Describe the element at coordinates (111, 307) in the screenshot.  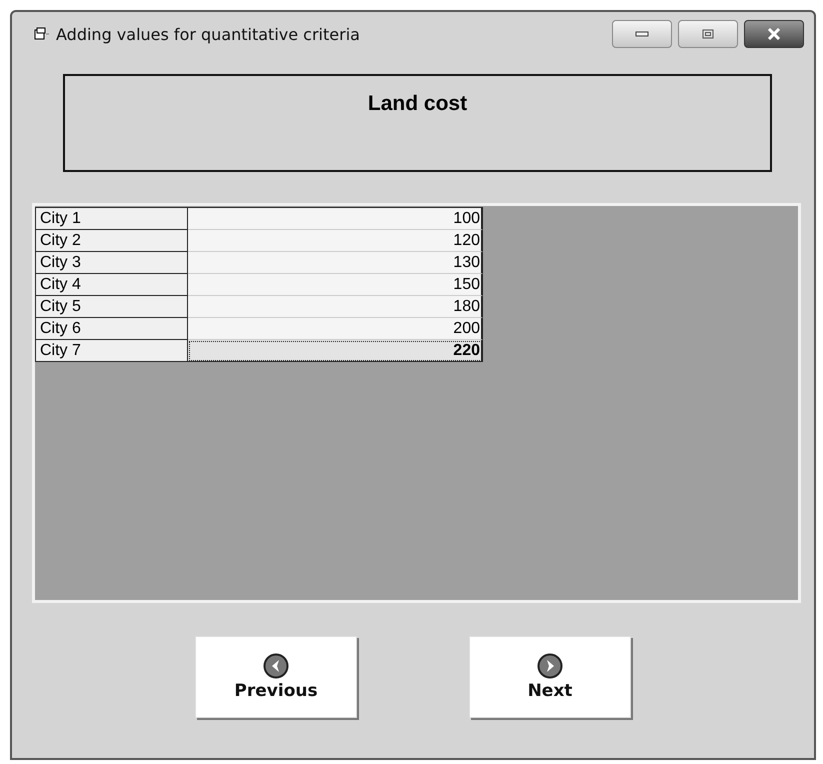
I see `row-header: City 5` at that location.